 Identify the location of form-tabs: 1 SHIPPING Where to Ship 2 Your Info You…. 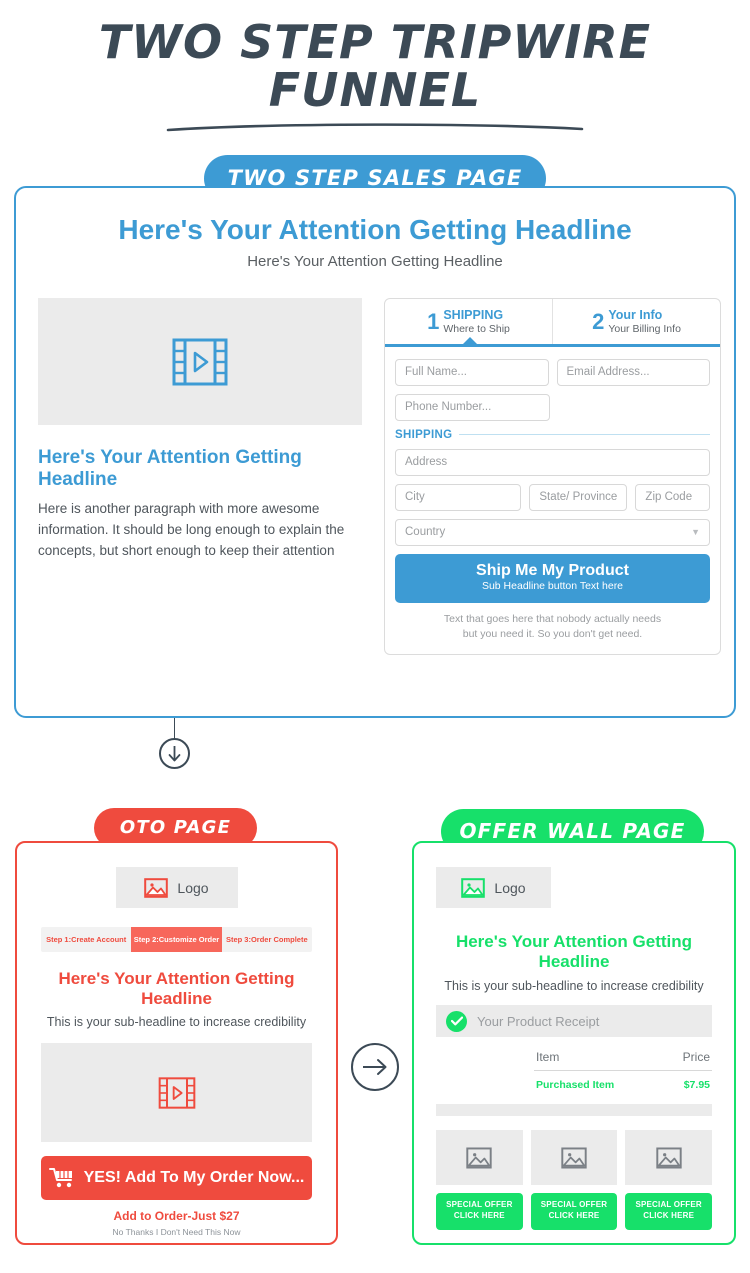
(552, 321).